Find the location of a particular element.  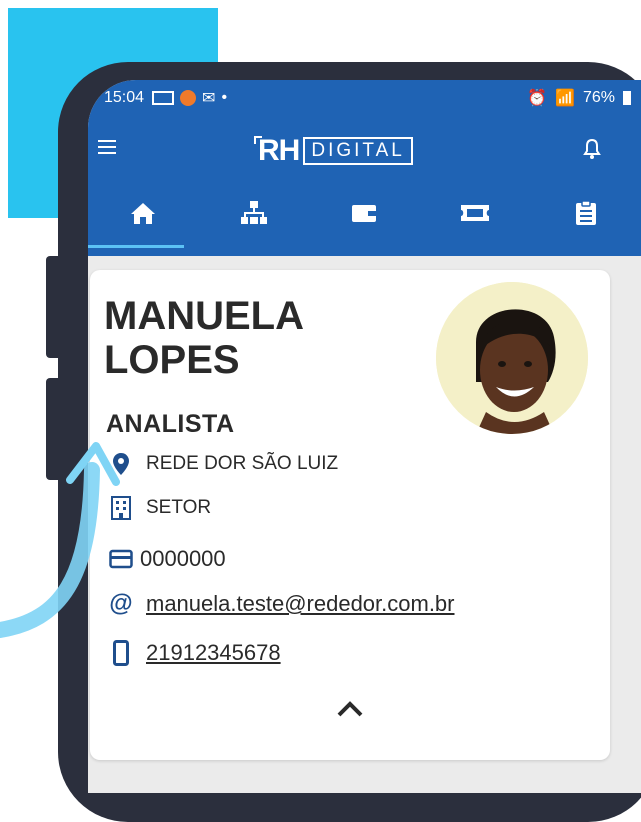

chat-notification-icon: ✉ is located at coordinates (209, 98).